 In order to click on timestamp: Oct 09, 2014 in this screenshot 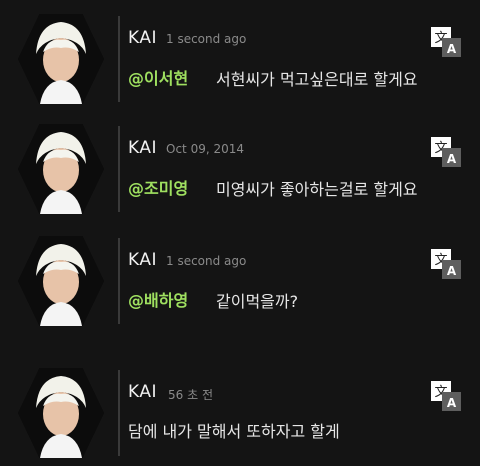, I will do `click(205, 149)`.